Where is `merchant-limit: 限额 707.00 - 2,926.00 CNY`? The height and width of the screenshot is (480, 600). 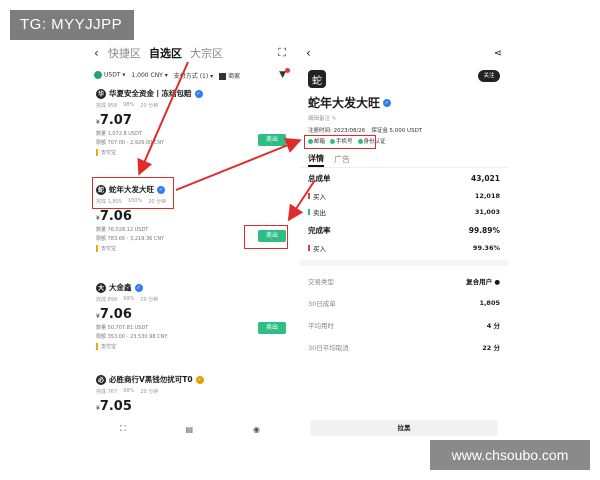
merchant-limit: 限额 707.00 - 2,926.00 CNY is located at coordinates (130, 143).